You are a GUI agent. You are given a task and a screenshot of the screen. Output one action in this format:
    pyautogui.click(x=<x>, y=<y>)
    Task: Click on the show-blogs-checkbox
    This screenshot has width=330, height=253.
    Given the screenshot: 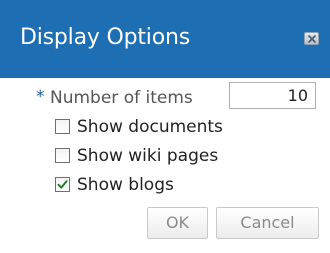 What is the action you would take?
    pyautogui.click(x=62, y=184)
    